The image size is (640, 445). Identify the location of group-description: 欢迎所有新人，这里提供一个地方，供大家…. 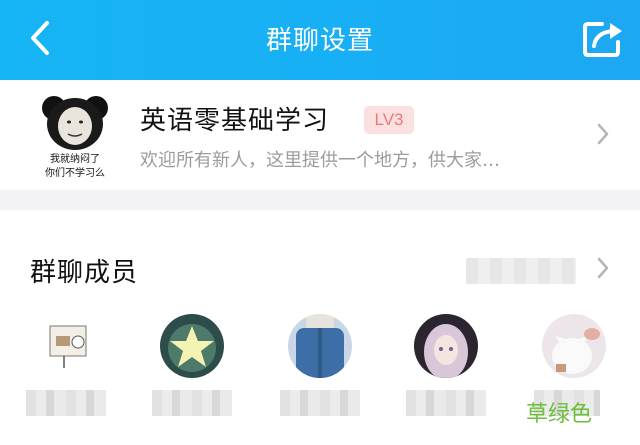
(320, 160).